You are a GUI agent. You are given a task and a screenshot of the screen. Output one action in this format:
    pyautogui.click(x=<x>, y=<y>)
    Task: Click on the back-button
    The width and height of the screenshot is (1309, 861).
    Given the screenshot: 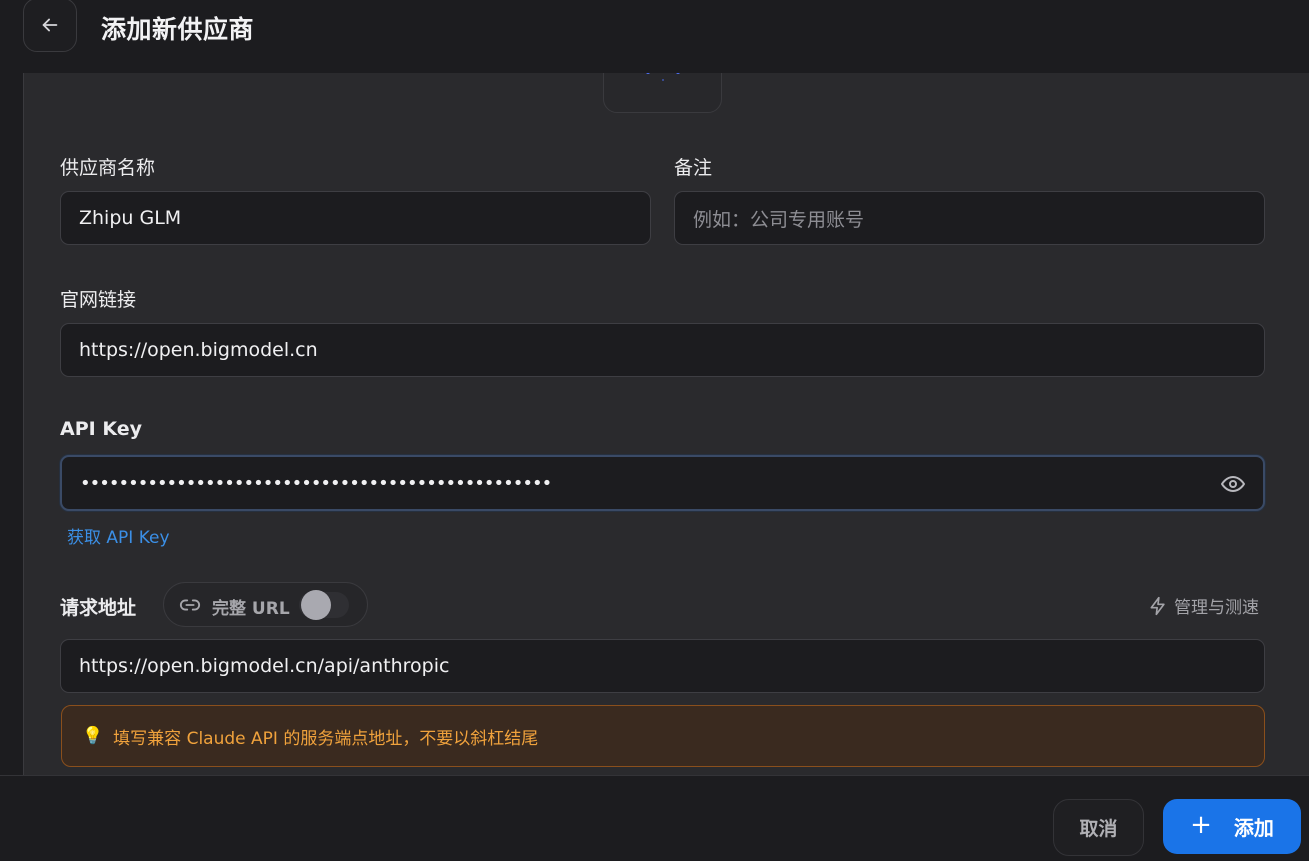 What is the action you would take?
    pyautogui.click(x=50, y=26)
    